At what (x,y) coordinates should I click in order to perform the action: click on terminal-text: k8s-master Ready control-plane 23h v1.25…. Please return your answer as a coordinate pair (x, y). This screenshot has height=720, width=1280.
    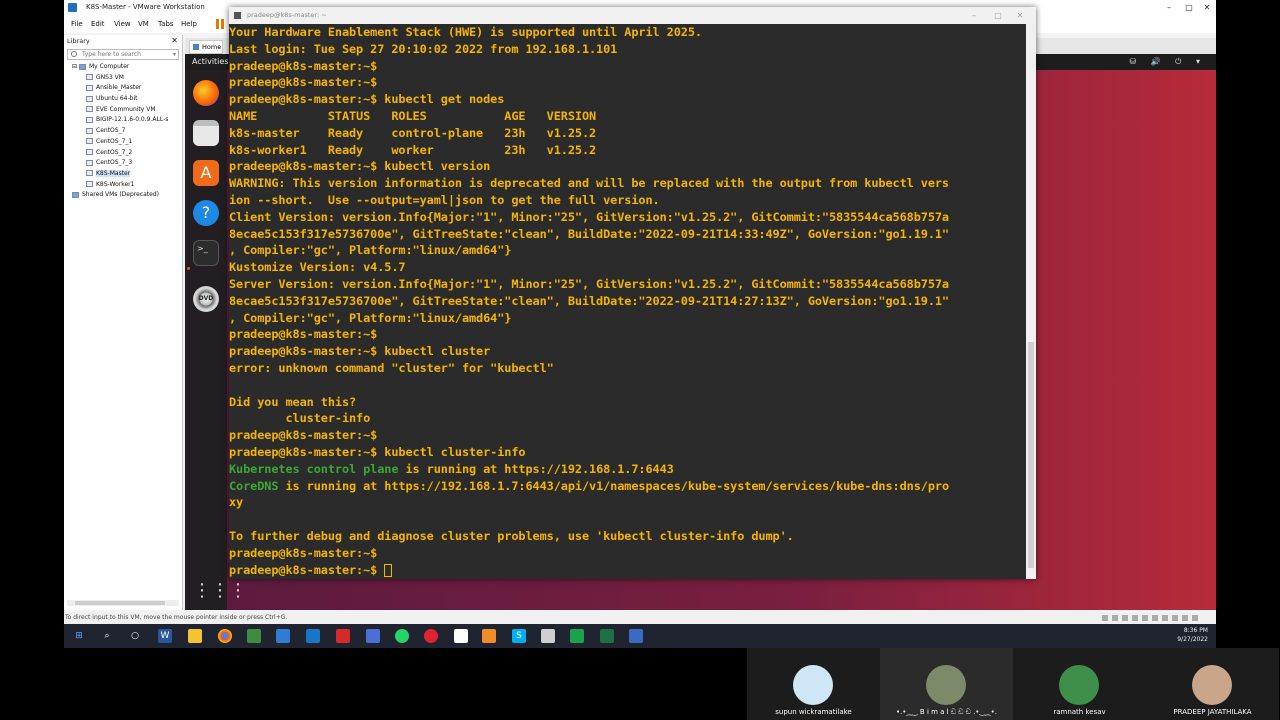
    Looking at the image, I should click on (413, 132).